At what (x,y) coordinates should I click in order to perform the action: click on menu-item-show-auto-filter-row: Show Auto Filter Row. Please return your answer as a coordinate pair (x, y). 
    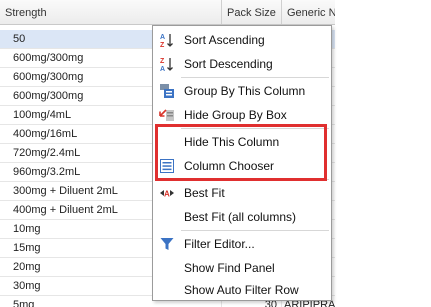
    Looking at the image, I should click on (242, 290).